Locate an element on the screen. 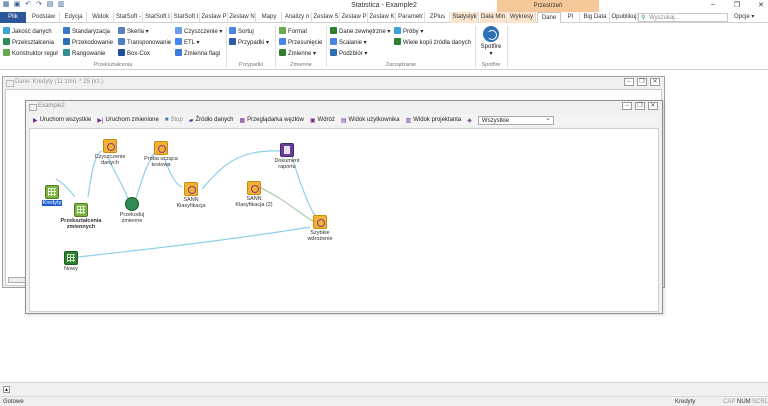 This screenshot has height=406, width=768. new-data-node-icon is located at coordinates (71, 258).